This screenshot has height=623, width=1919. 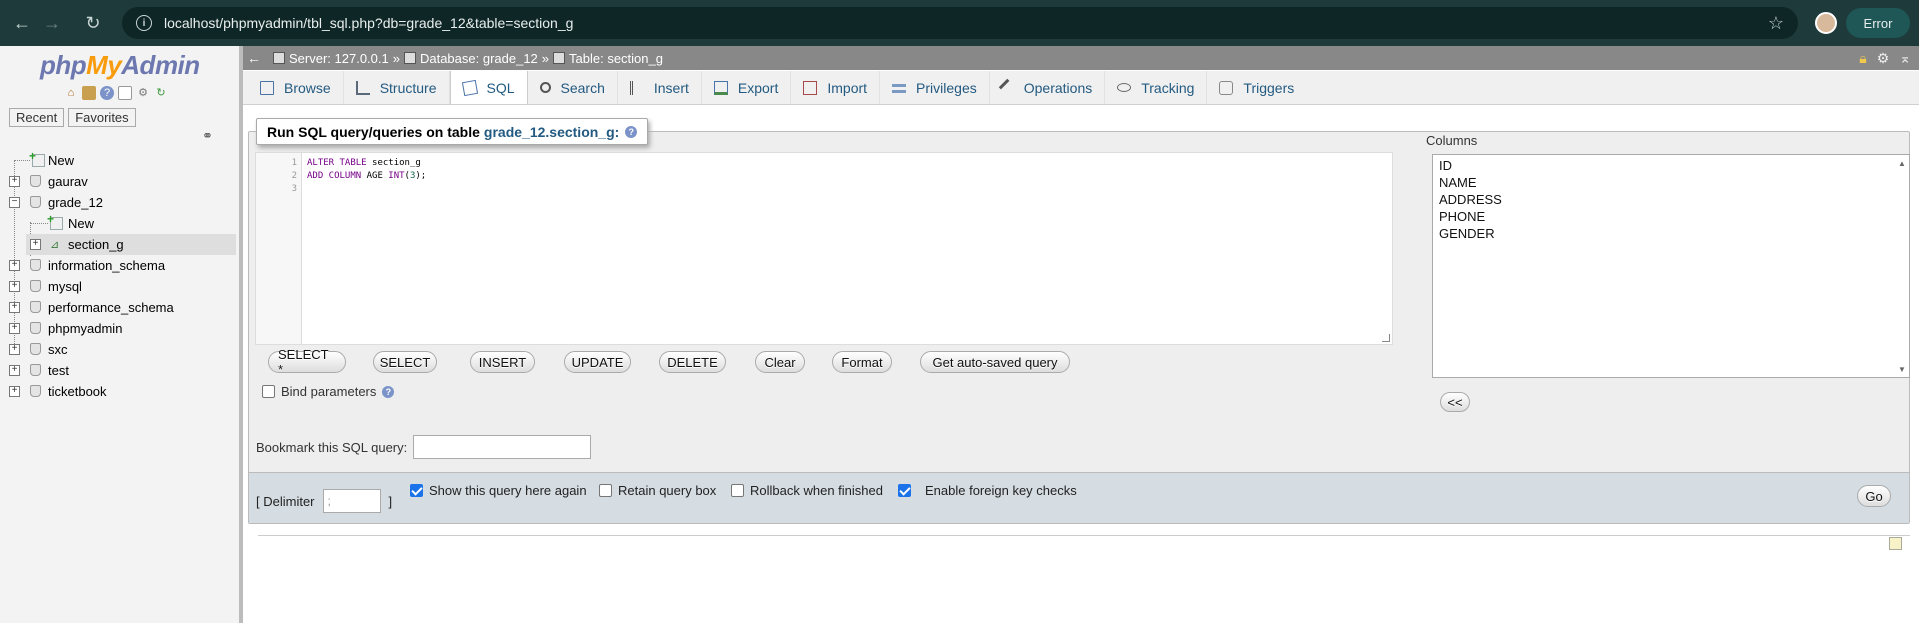 I want to click on rollback-label: Rollback when finished, so click(x=816, y=490).